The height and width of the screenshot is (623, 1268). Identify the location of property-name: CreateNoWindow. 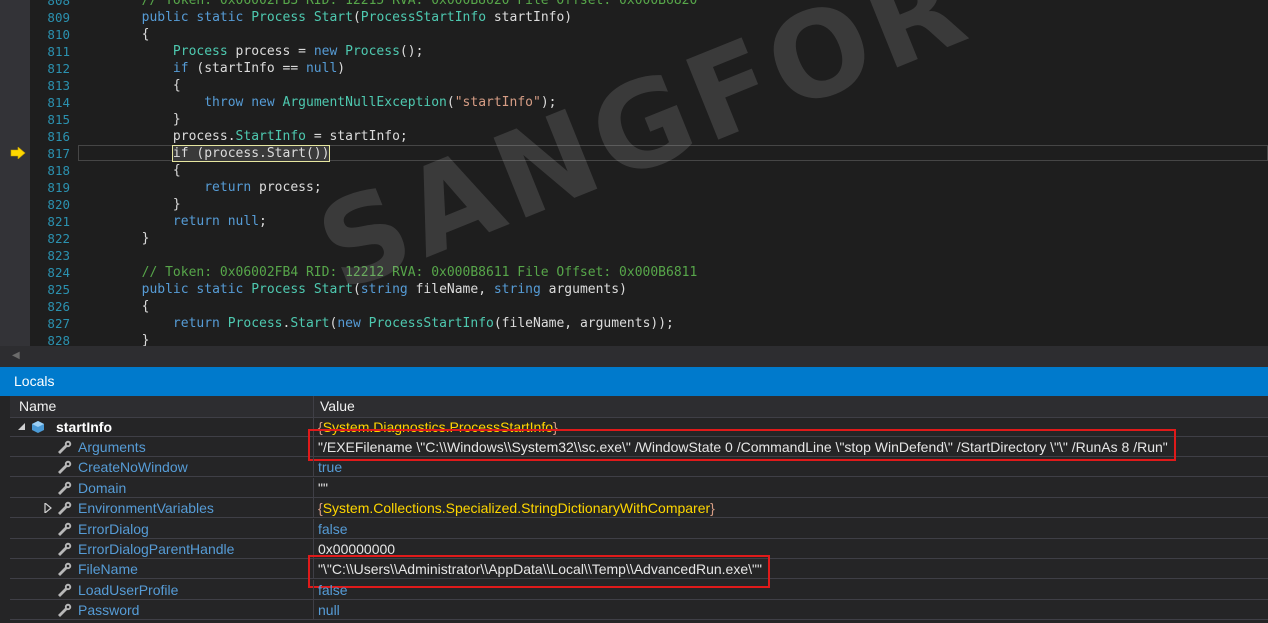
(133, 467).